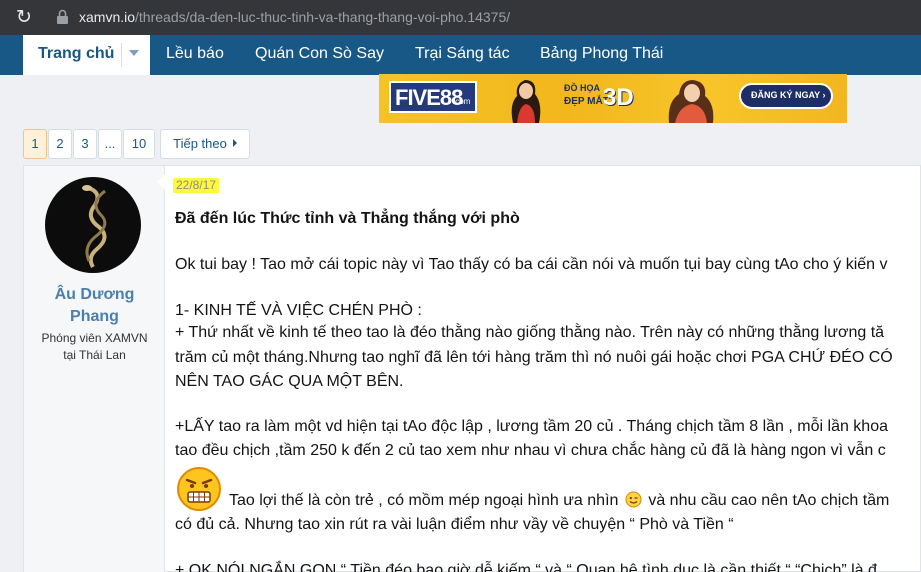  I want to click on url-host: xamvn.io, so click(107, 17).